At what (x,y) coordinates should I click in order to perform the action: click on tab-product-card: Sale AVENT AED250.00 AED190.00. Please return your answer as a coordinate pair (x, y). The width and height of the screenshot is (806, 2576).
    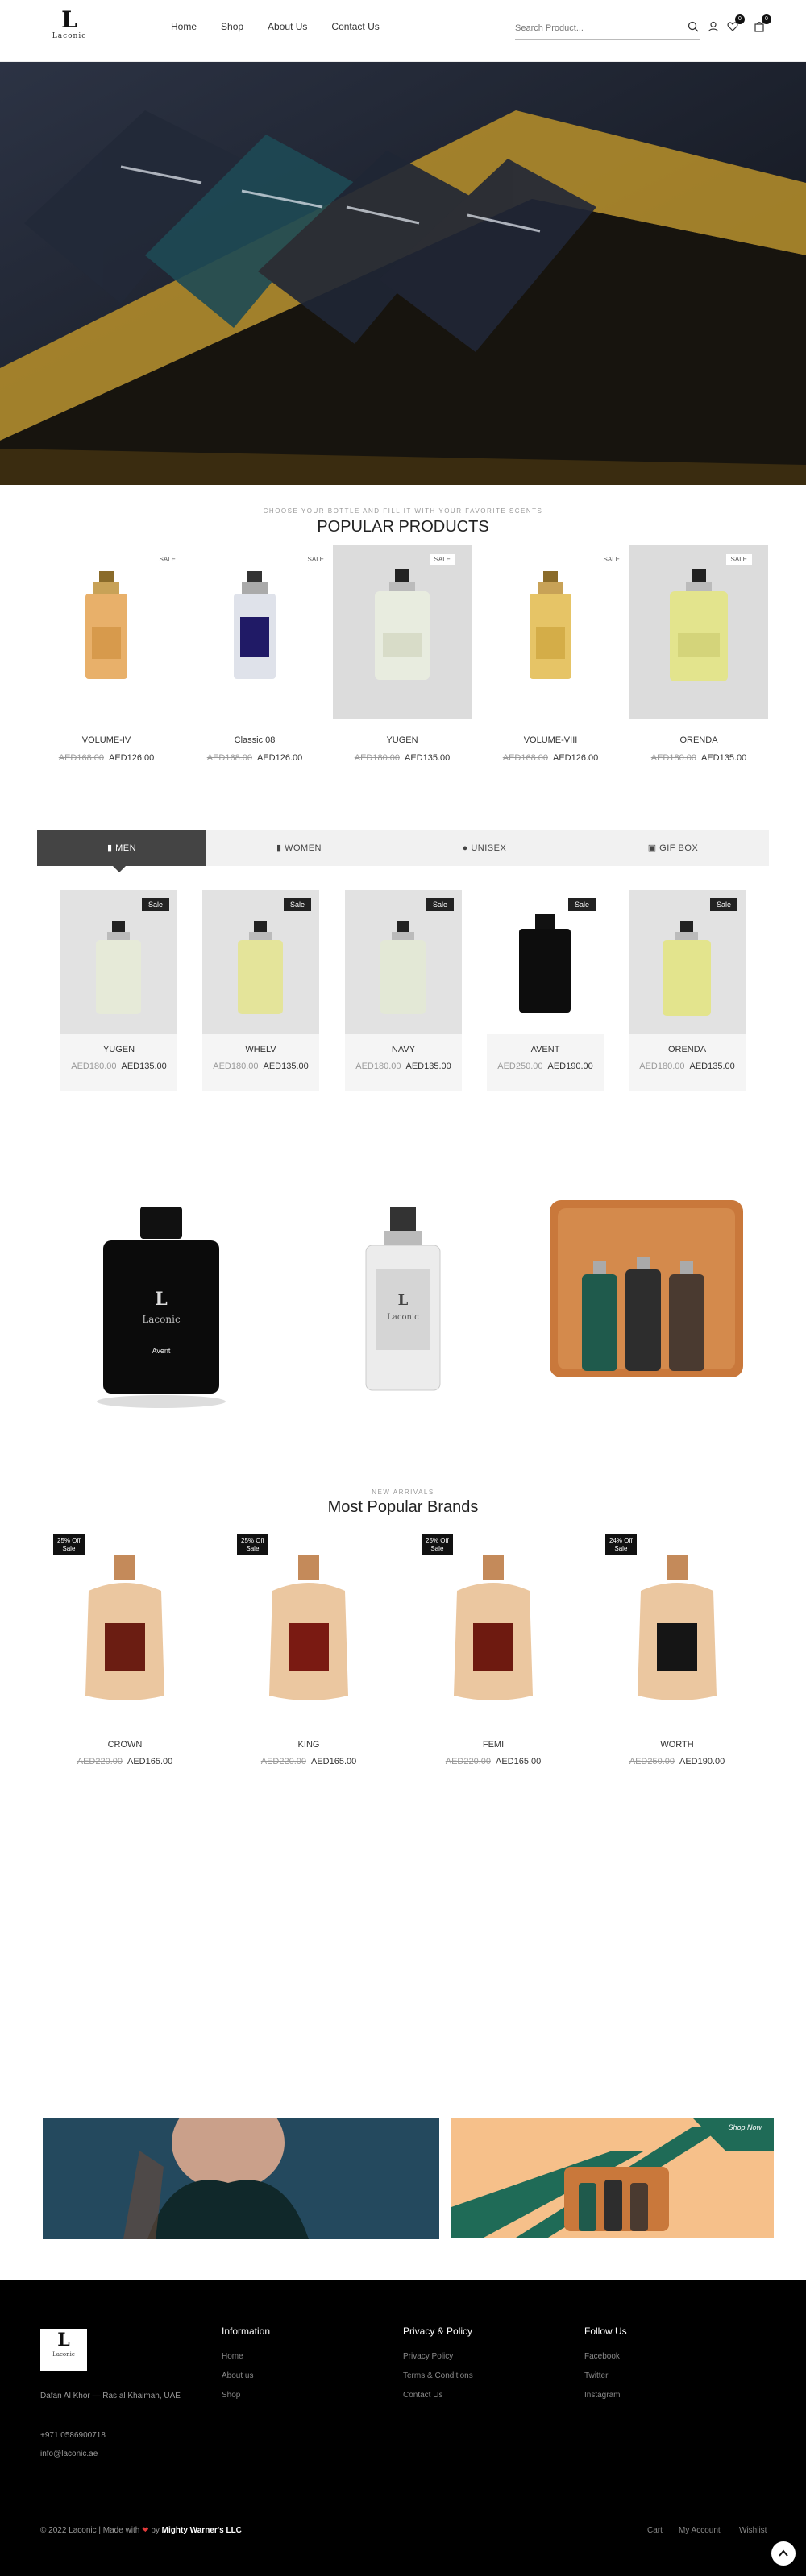
    Looking at the image, I should click on (545, 990).